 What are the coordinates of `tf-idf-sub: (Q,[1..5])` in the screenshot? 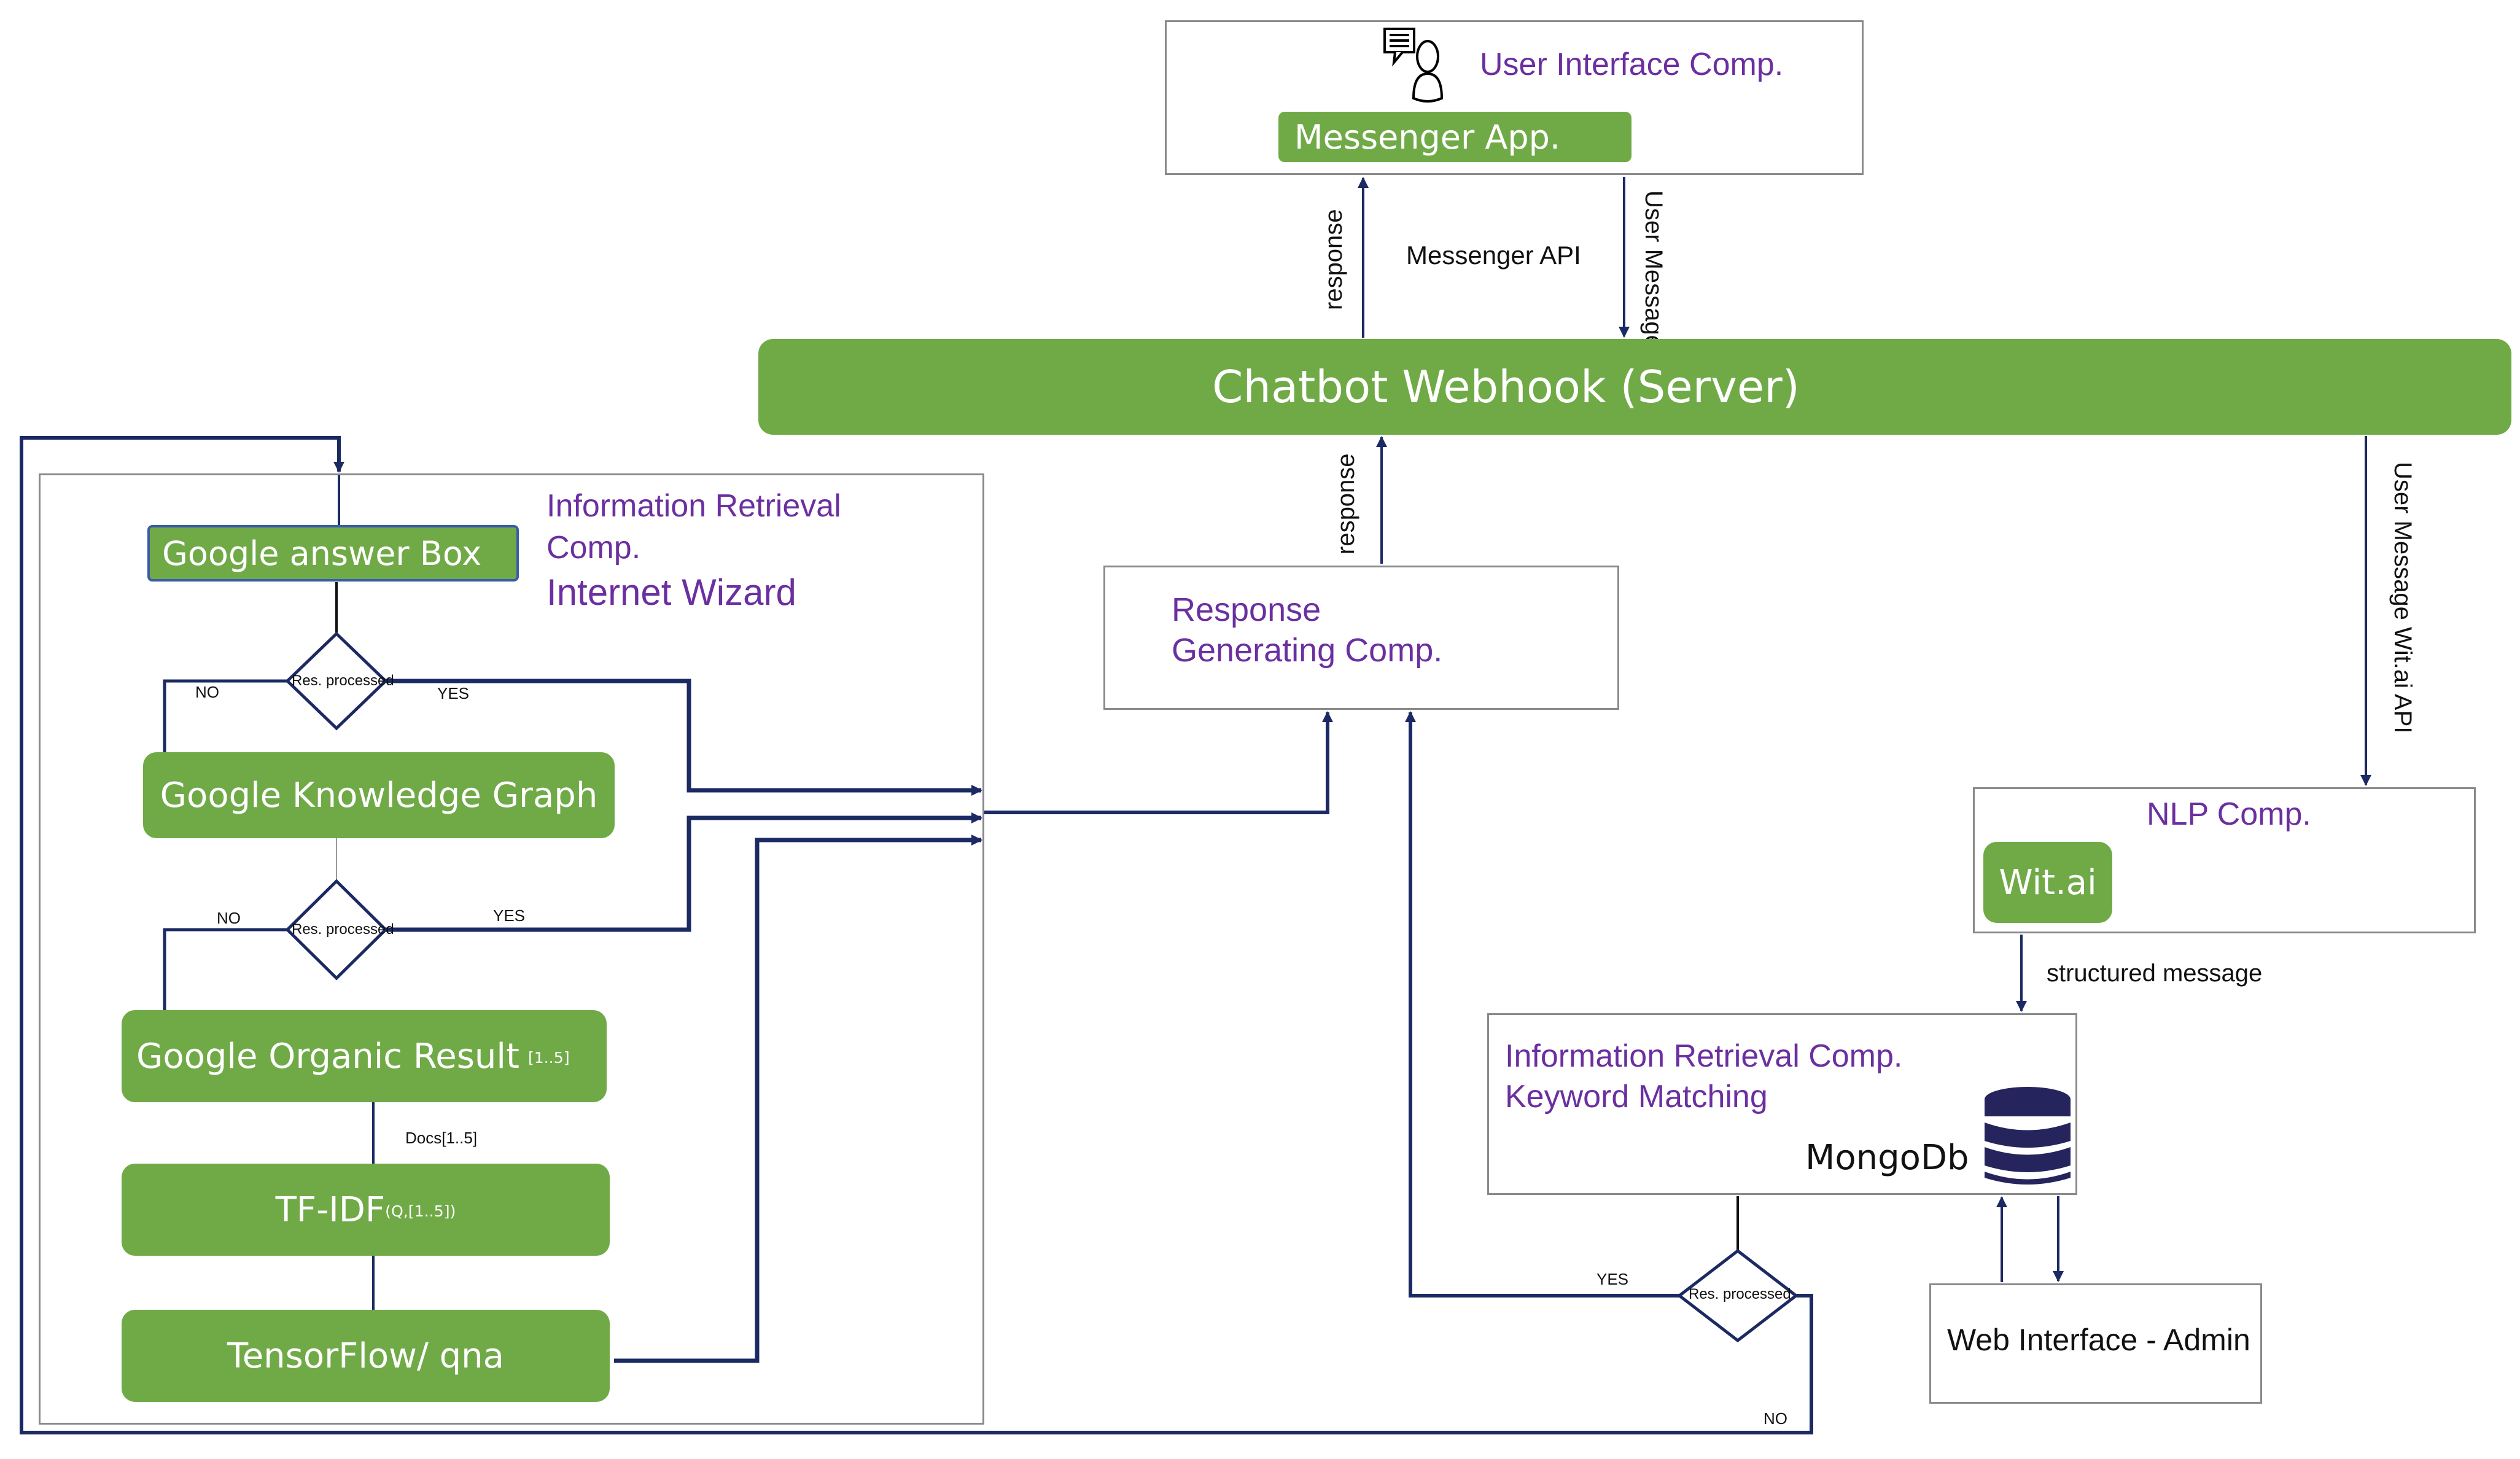 It's located at (420, 1211).